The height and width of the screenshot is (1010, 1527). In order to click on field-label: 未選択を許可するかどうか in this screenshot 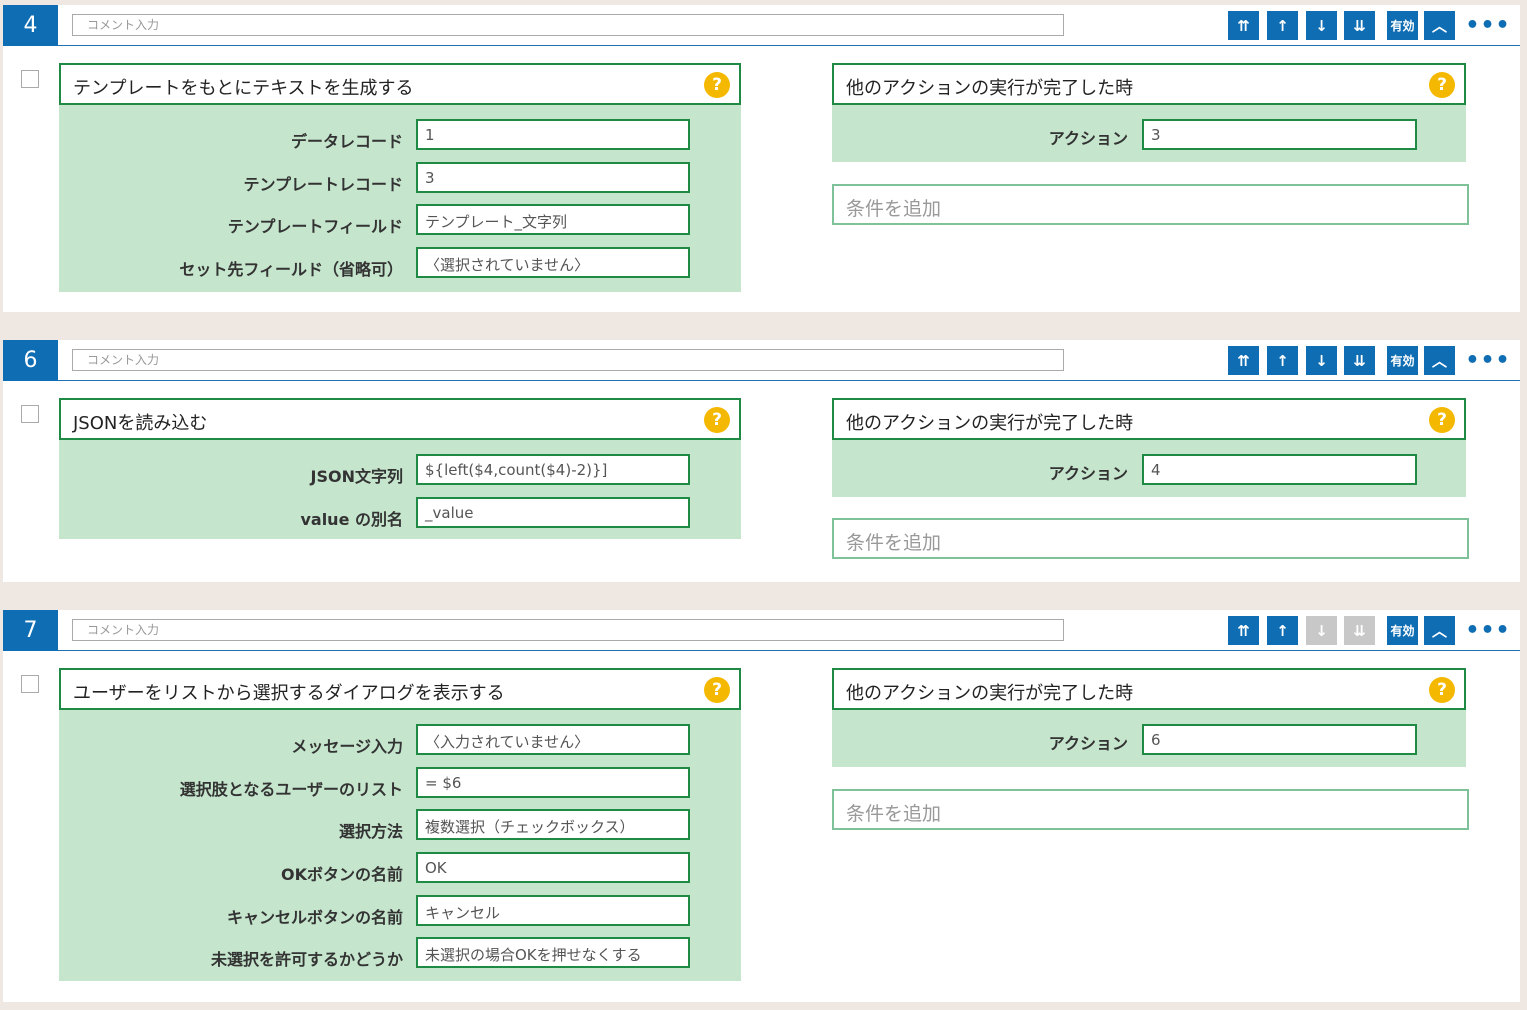, I will do `click(306, 960)`.